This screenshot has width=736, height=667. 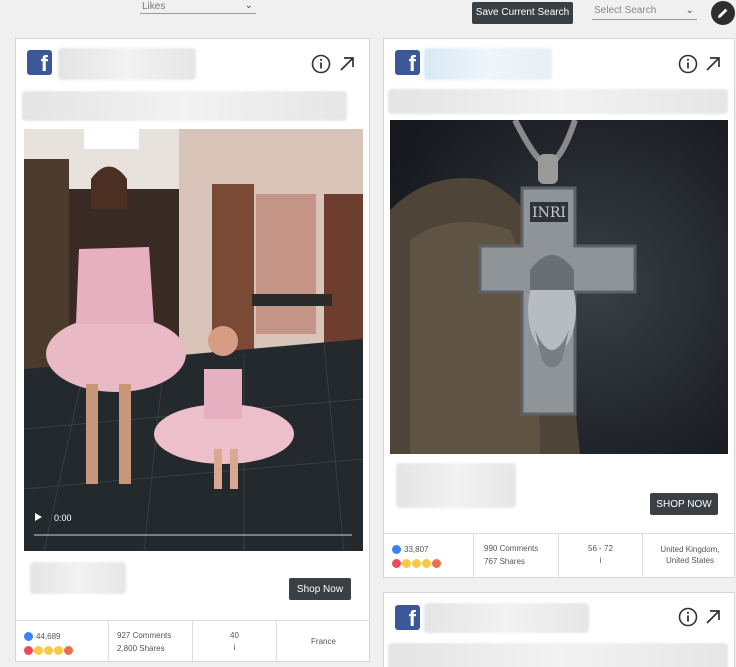 I want to click on select-search-placeholder: Select Search, so click(x=625, y=10).